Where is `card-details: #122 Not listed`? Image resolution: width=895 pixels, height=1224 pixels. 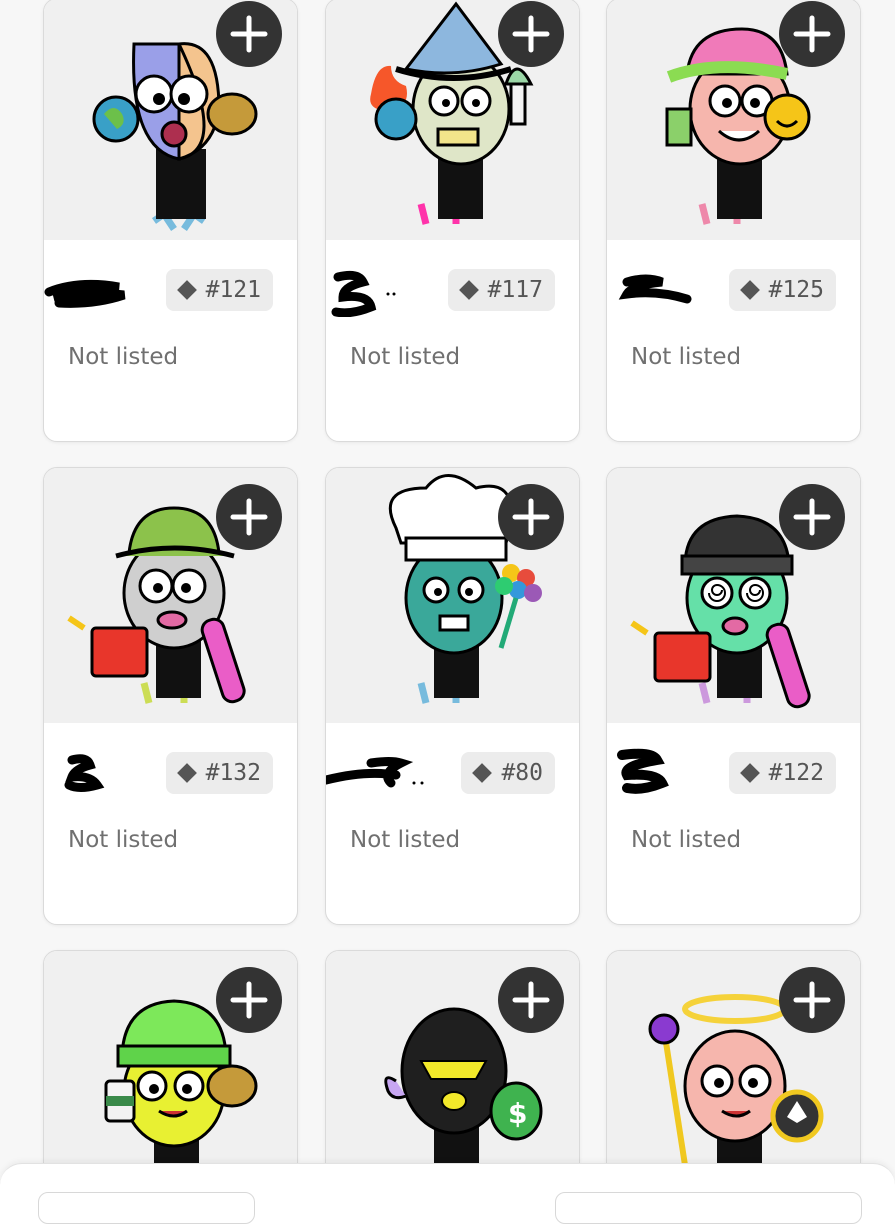 card-details: #122 Not listed is located at coordinates (733, 822).